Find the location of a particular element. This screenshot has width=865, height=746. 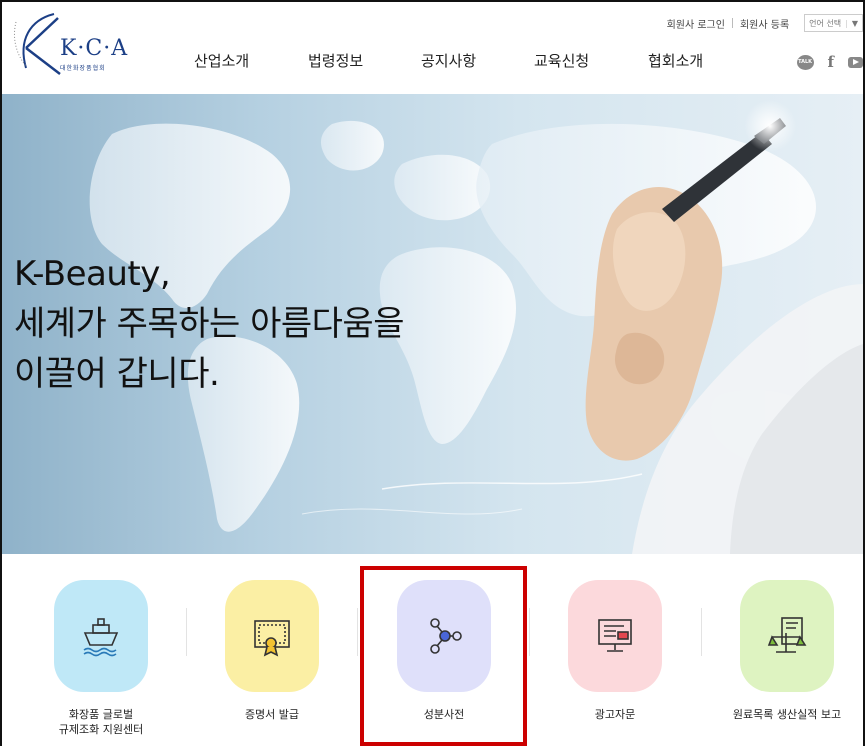

language-select-label: 언어 선택 is located at coordinates (825, 23).